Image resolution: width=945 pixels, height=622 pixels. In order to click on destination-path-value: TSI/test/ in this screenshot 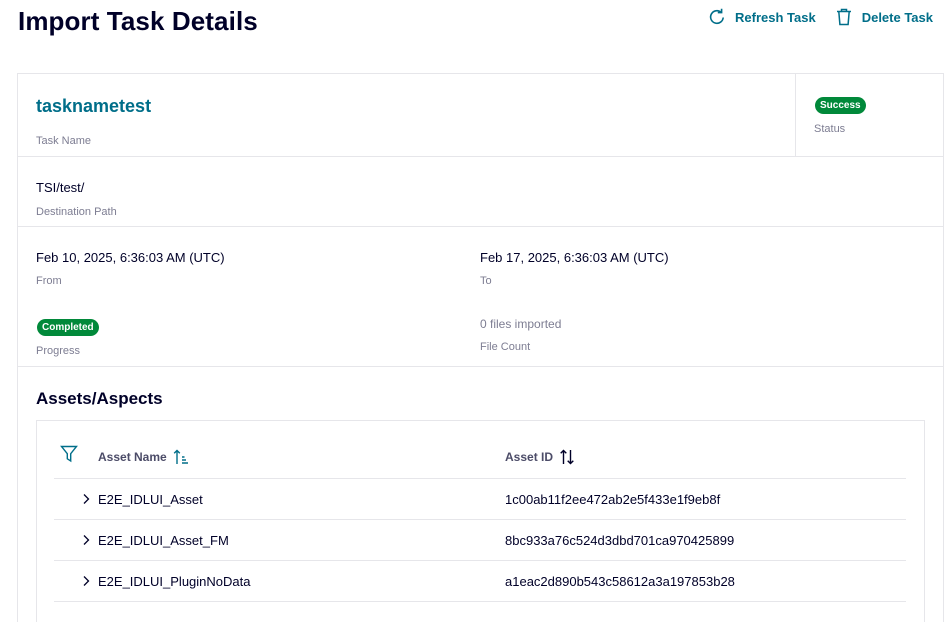, I will do `click(60, 187)`.